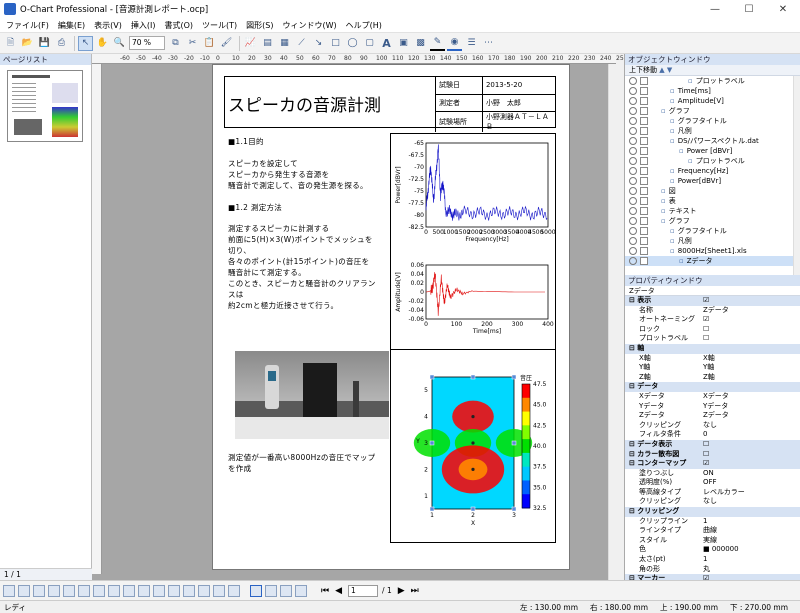 This screenshot has height=613, width=800. I want to click on property-row: Z軸 Z軸, so click(712, 378).